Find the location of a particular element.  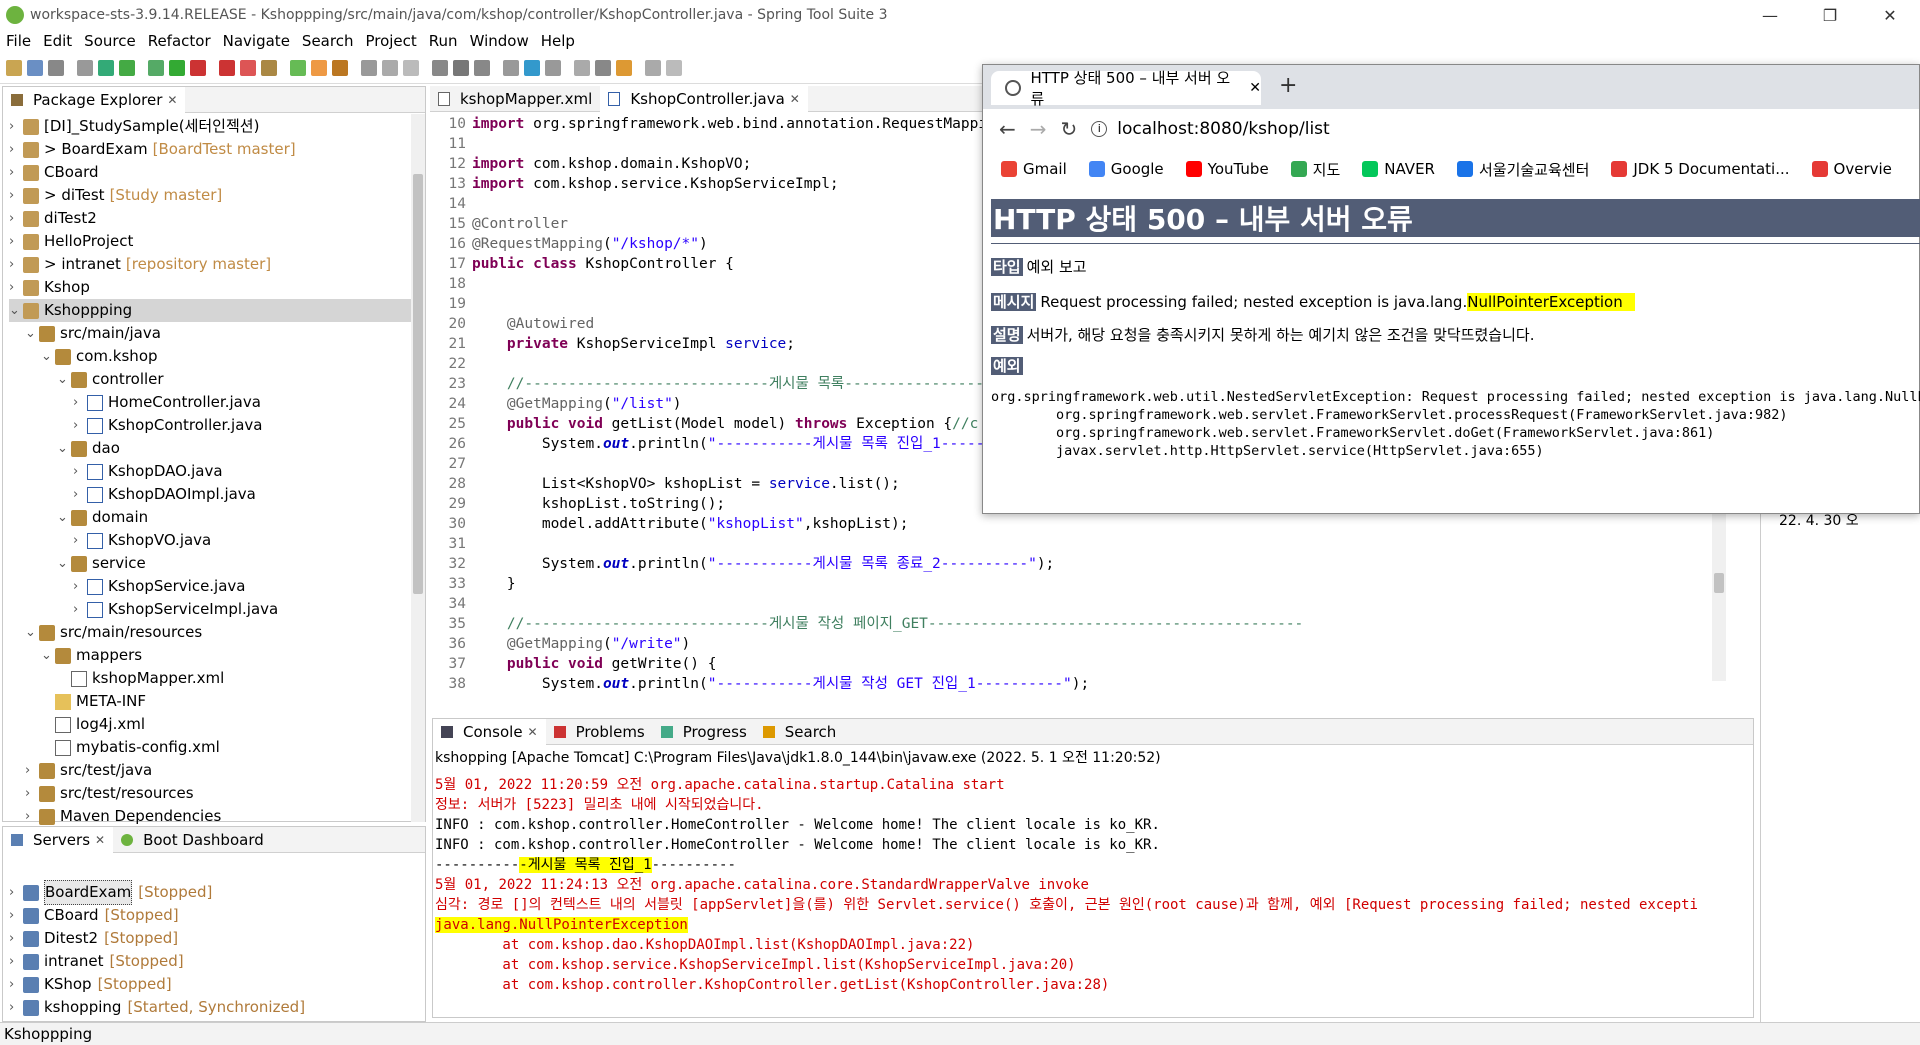

forward-button: → is located at coordinates (1038, 129).